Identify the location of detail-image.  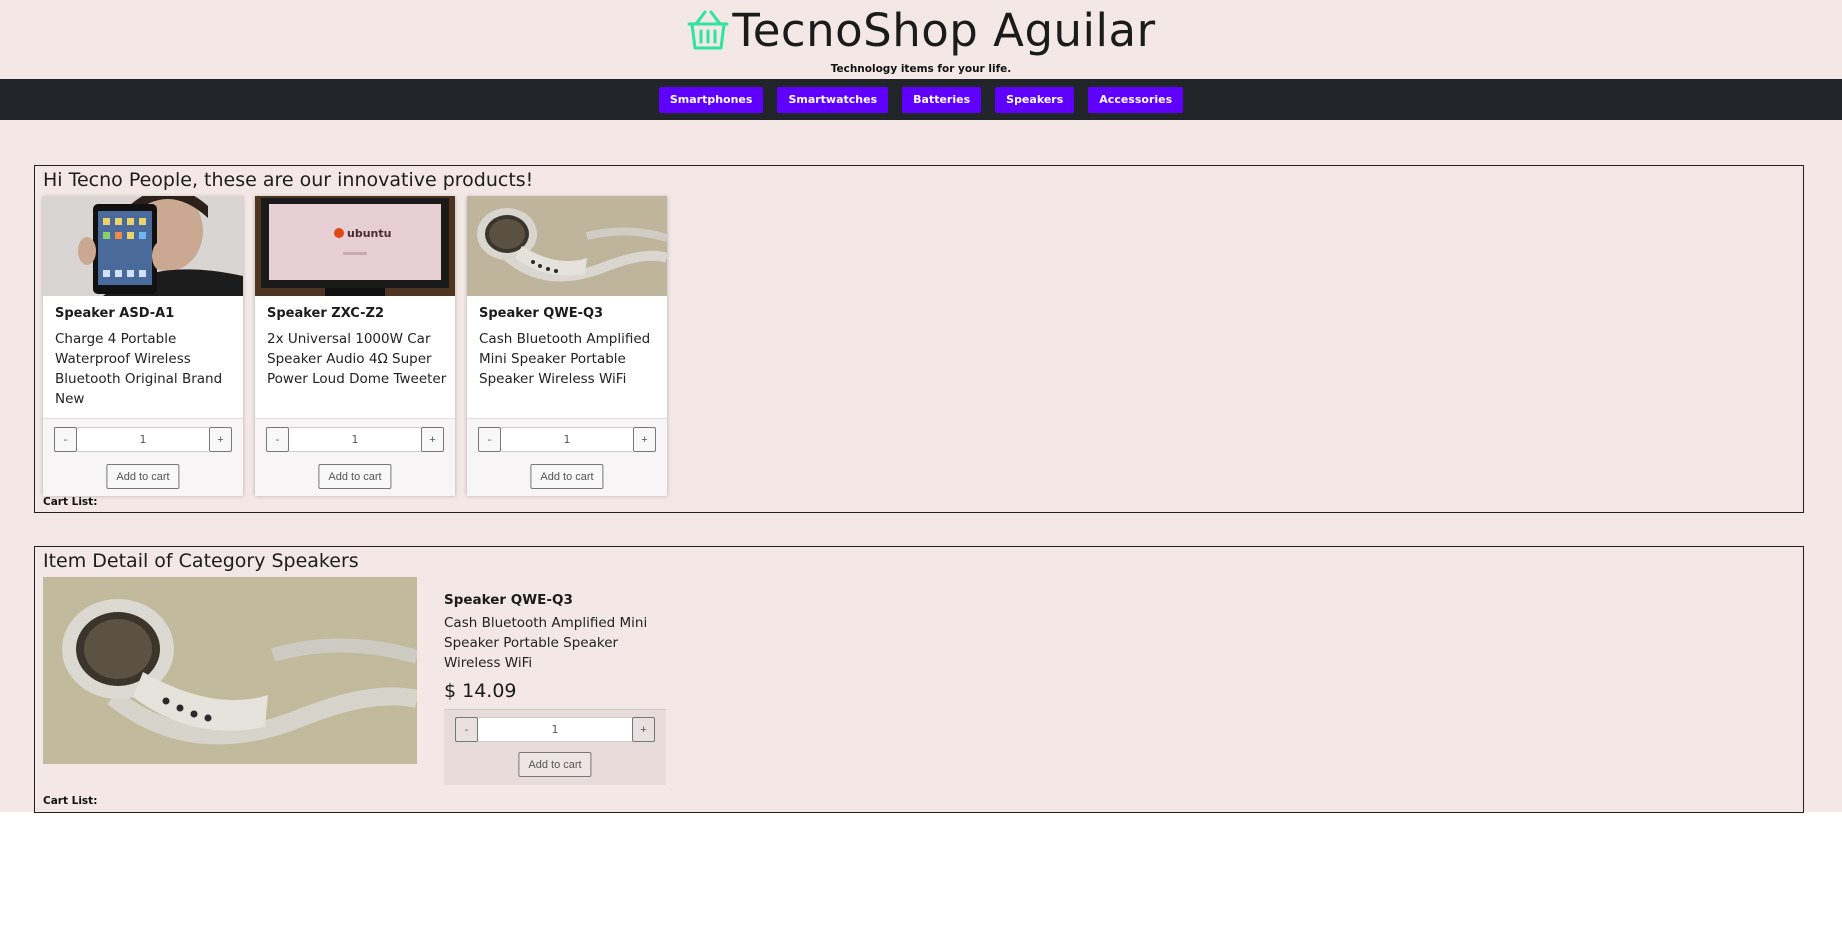
(230, 670).